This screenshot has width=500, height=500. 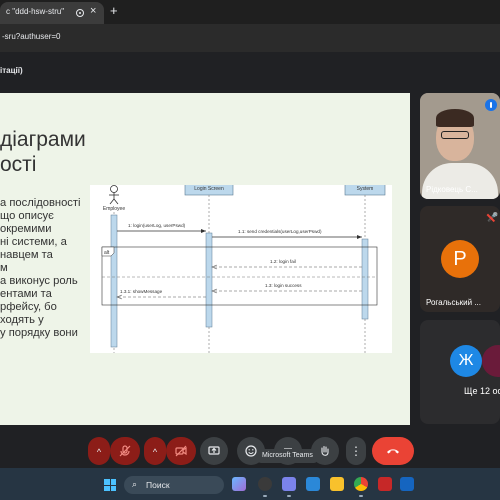 I want to click on leave-call-button, so click(x=393, y=451).